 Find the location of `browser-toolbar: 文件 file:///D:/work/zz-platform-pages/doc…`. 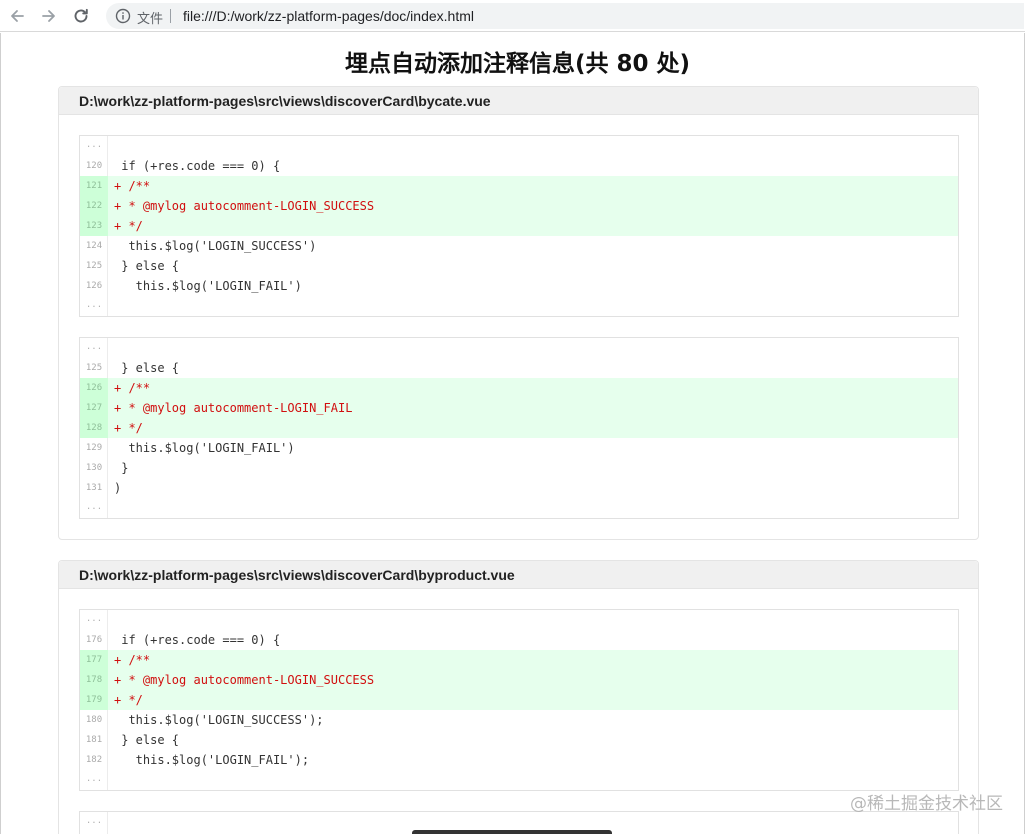

browser-toolbar: 文件 file:///D:/work/zz-platform-pages/doc… is located at coordinates (512, 16).